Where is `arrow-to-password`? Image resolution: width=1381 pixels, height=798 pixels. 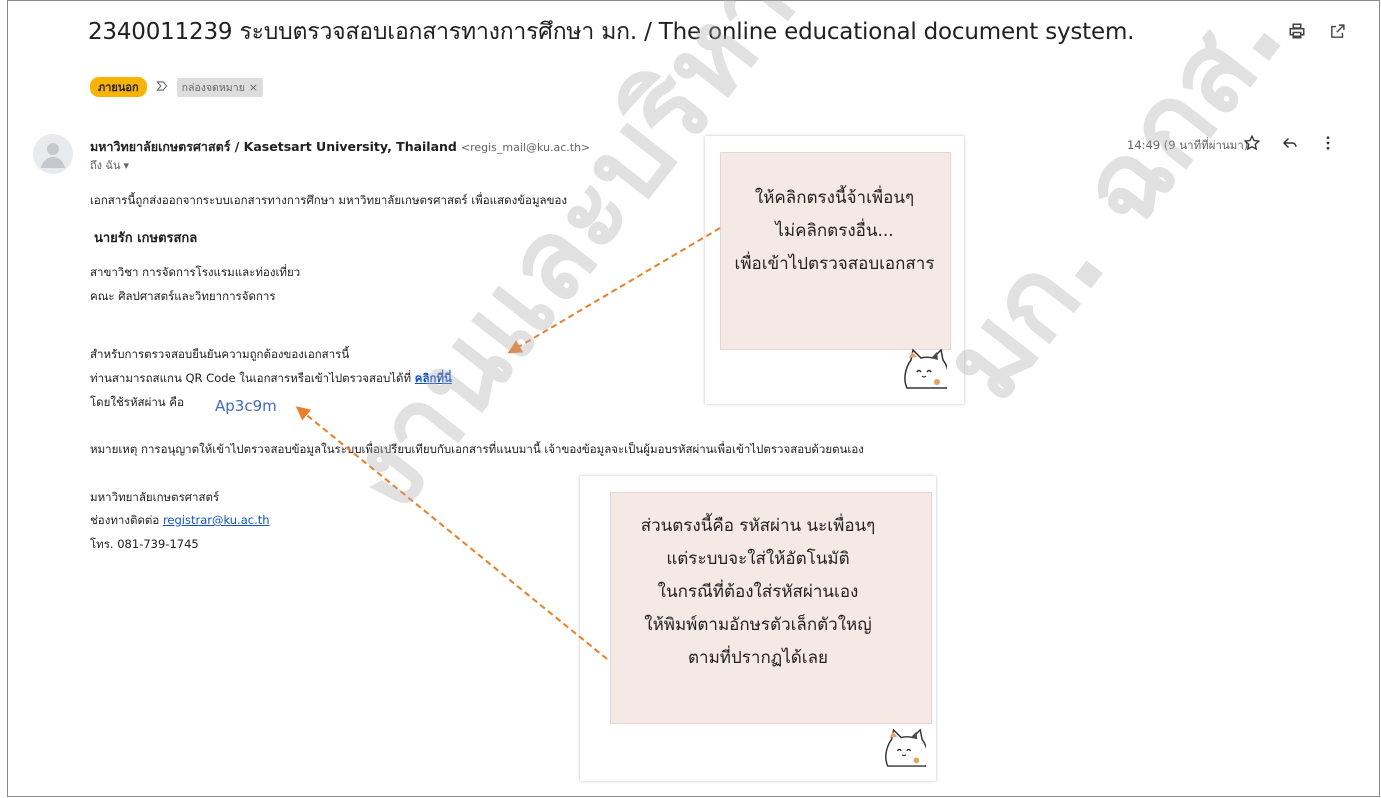 arrow-to-password is located at coordinates (451, 533).